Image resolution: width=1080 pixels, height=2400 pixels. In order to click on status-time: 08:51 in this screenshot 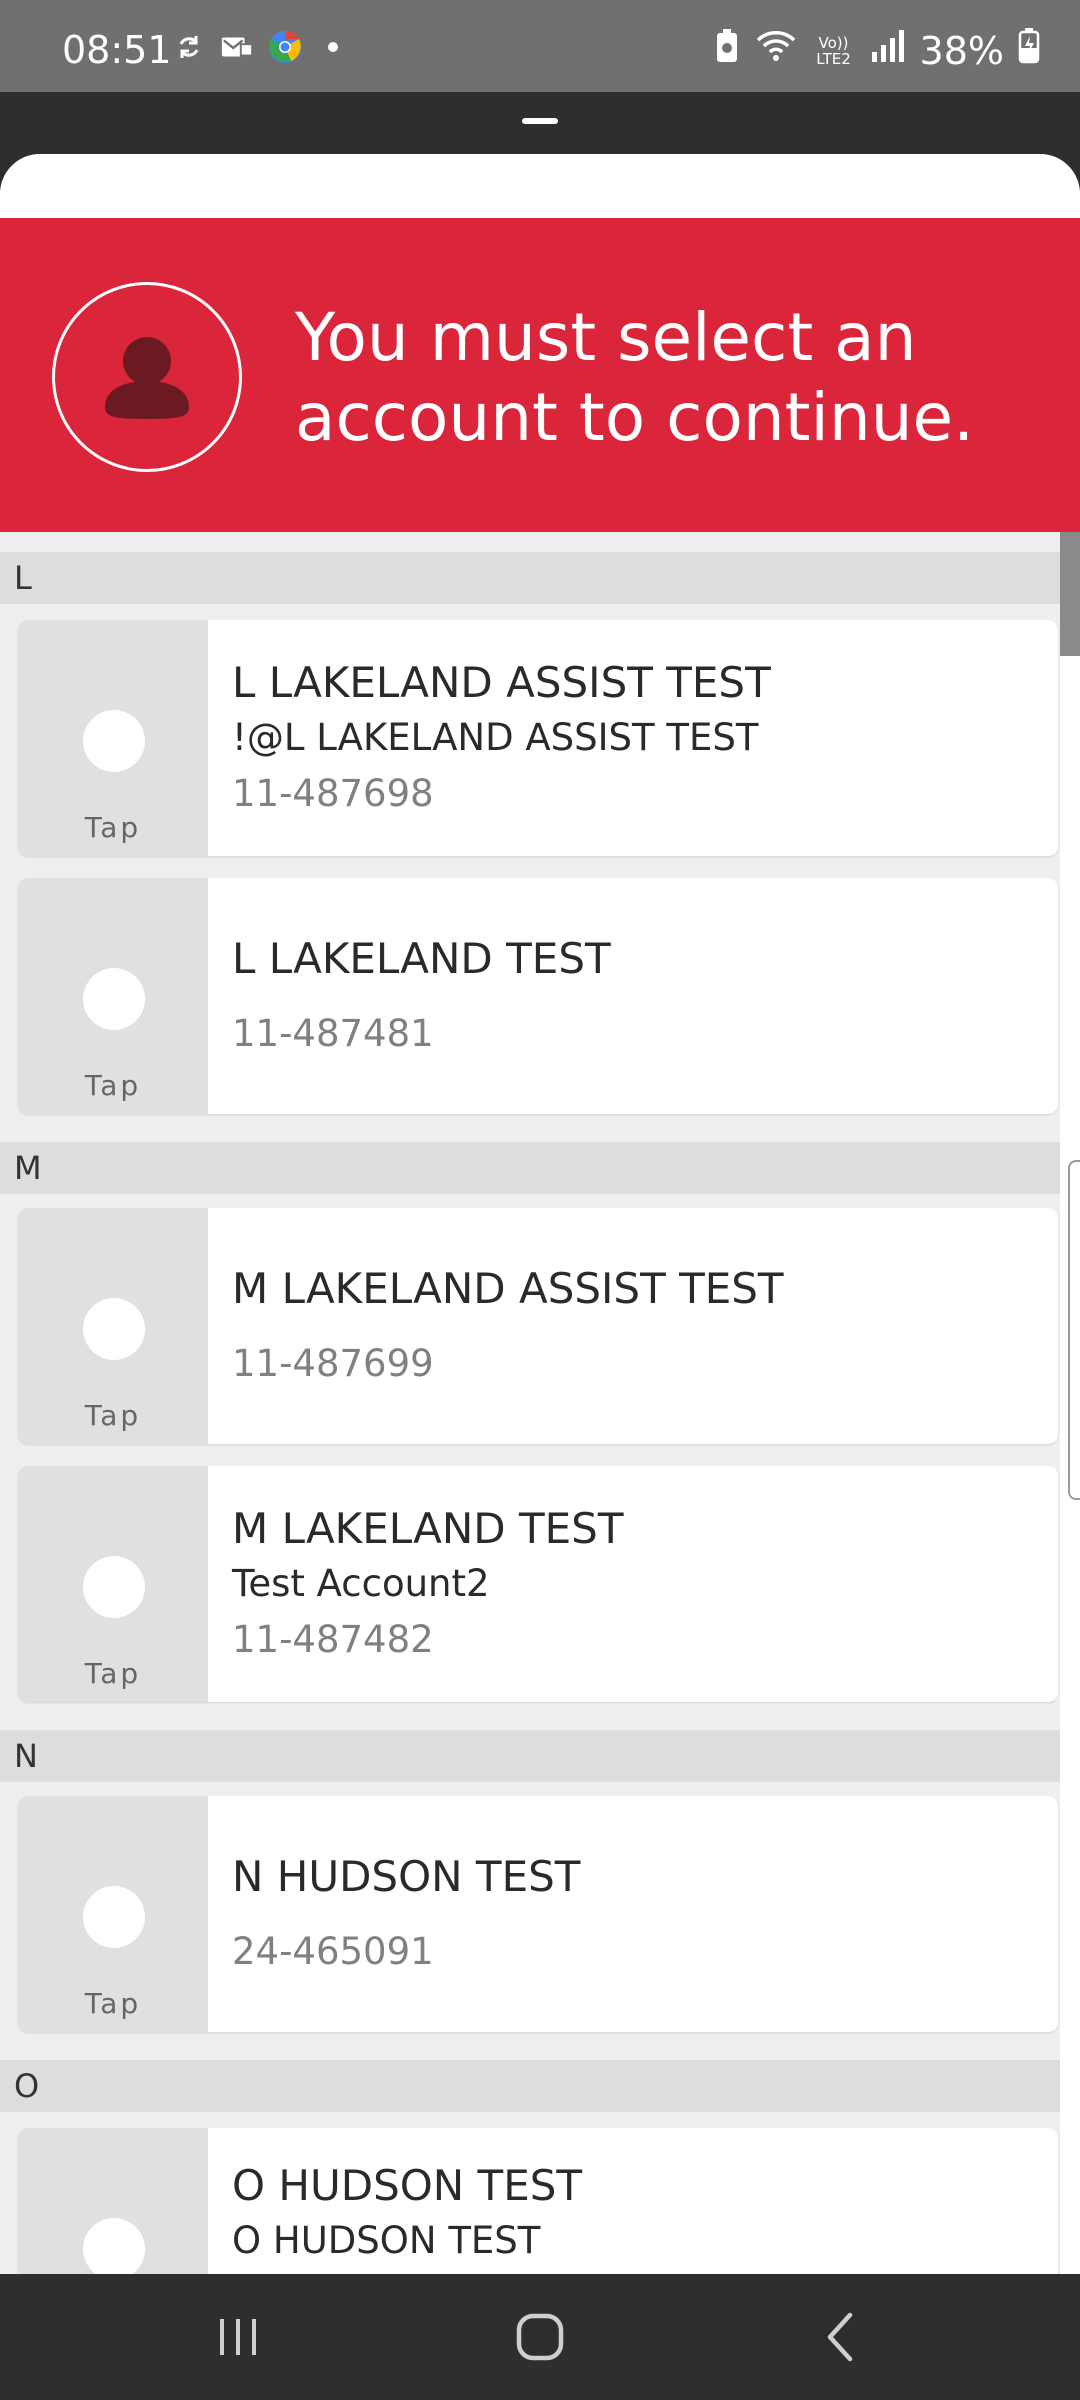, I will do `click(117, 50)`.